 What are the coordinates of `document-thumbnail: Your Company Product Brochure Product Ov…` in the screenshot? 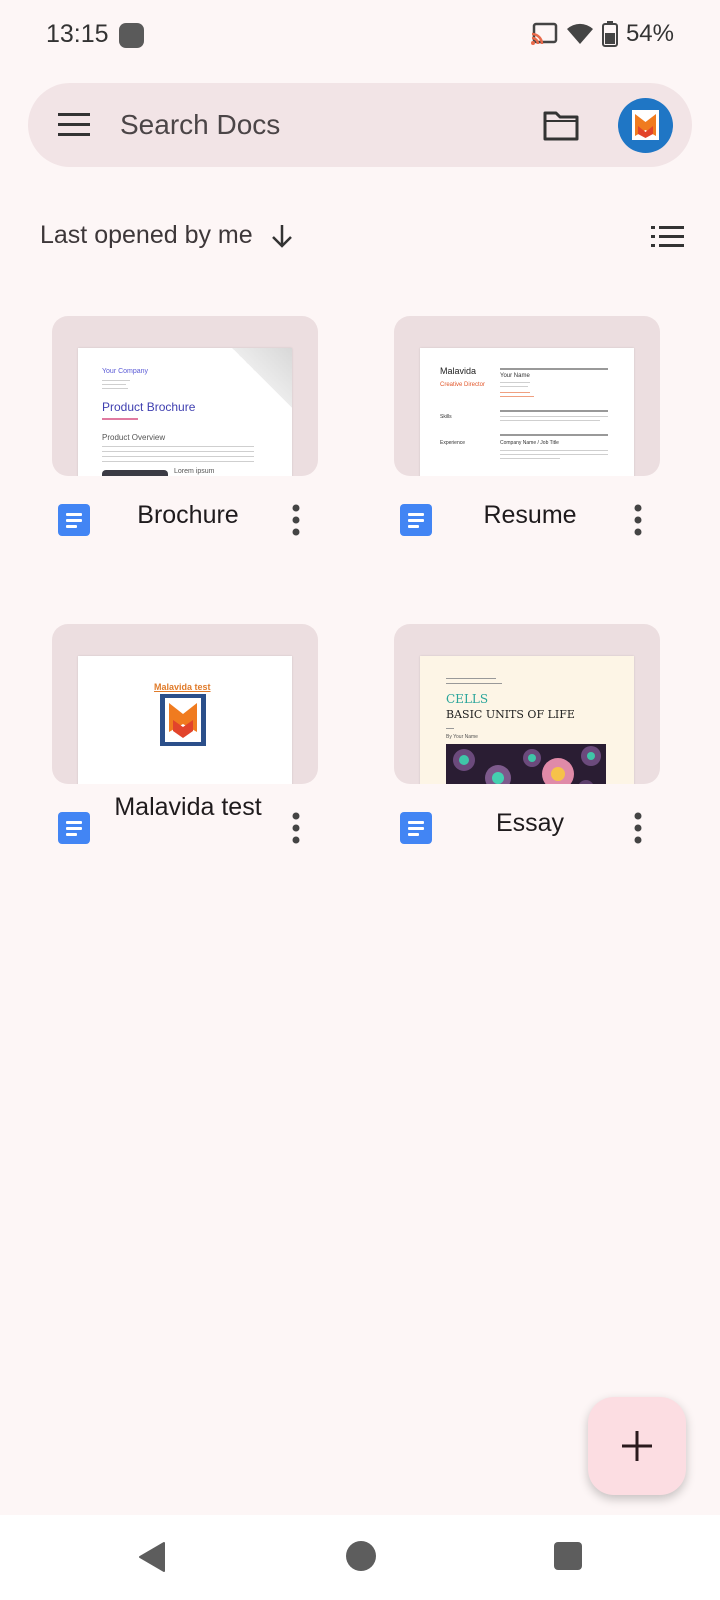 It's located at (185, 396).